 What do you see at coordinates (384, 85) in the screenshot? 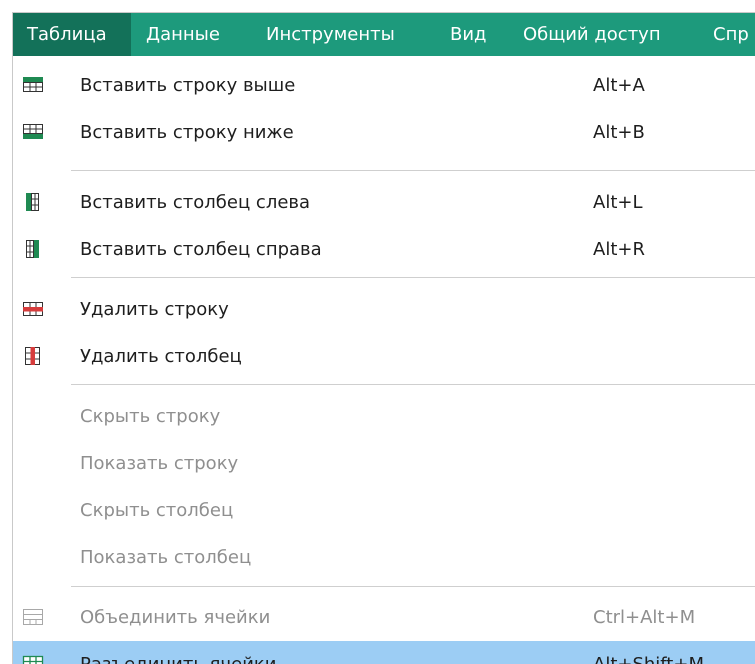
I see `menu-item-insert-row-above: Вставить строку выше Alt+A` at bounding box center [384, 85].